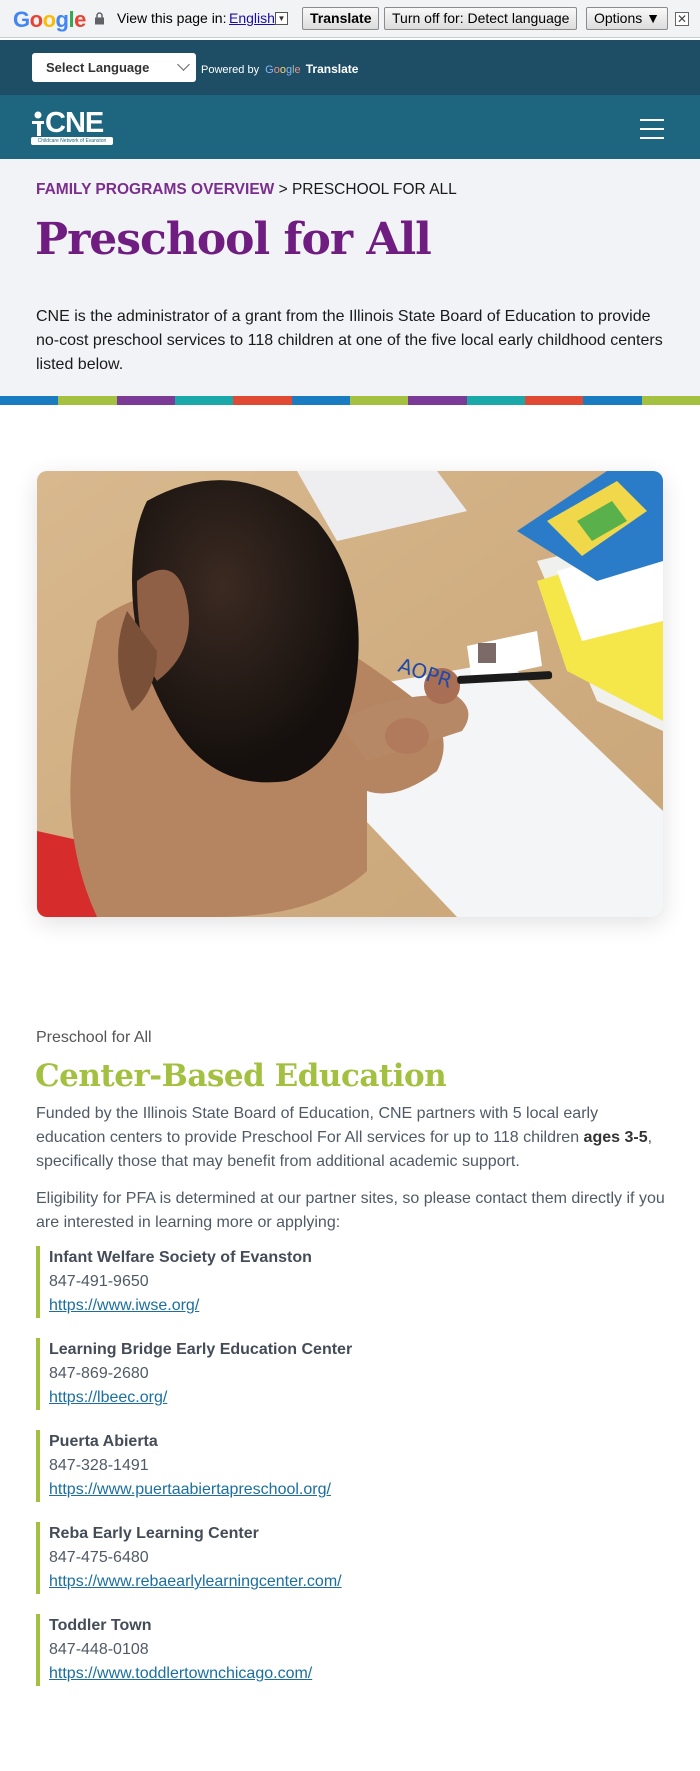 This screenshot has width=700, height=1771. Describe the element at coordinates (180, 1673) in the screenshot. I see `center-website-link: https://www.toddlertownchicago.com/` at that location.